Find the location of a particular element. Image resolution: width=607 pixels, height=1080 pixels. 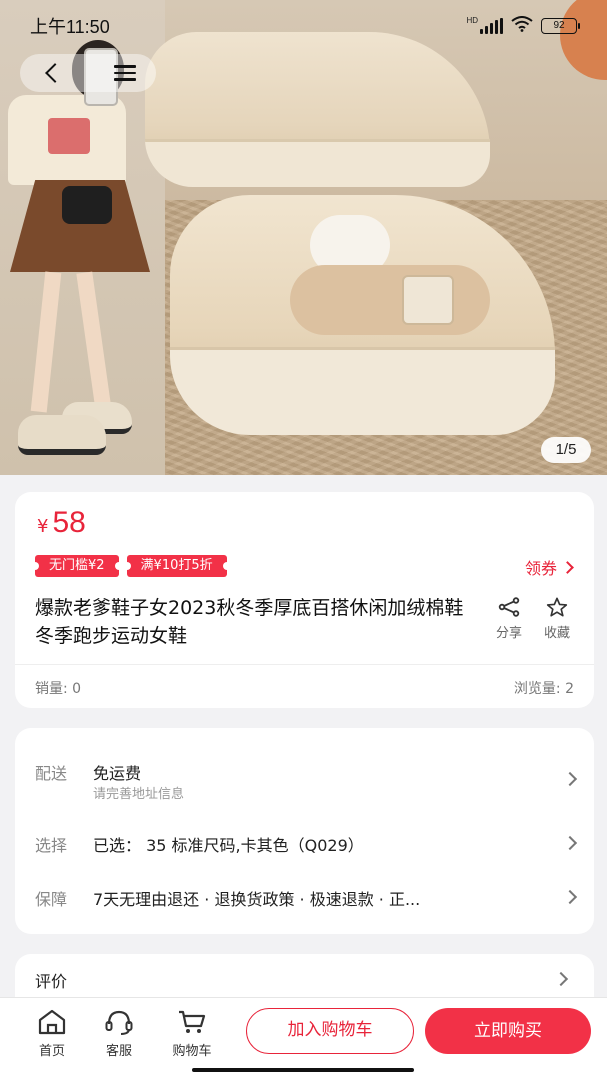

delivery-label: 配送 is located at coordinates (51, 773).